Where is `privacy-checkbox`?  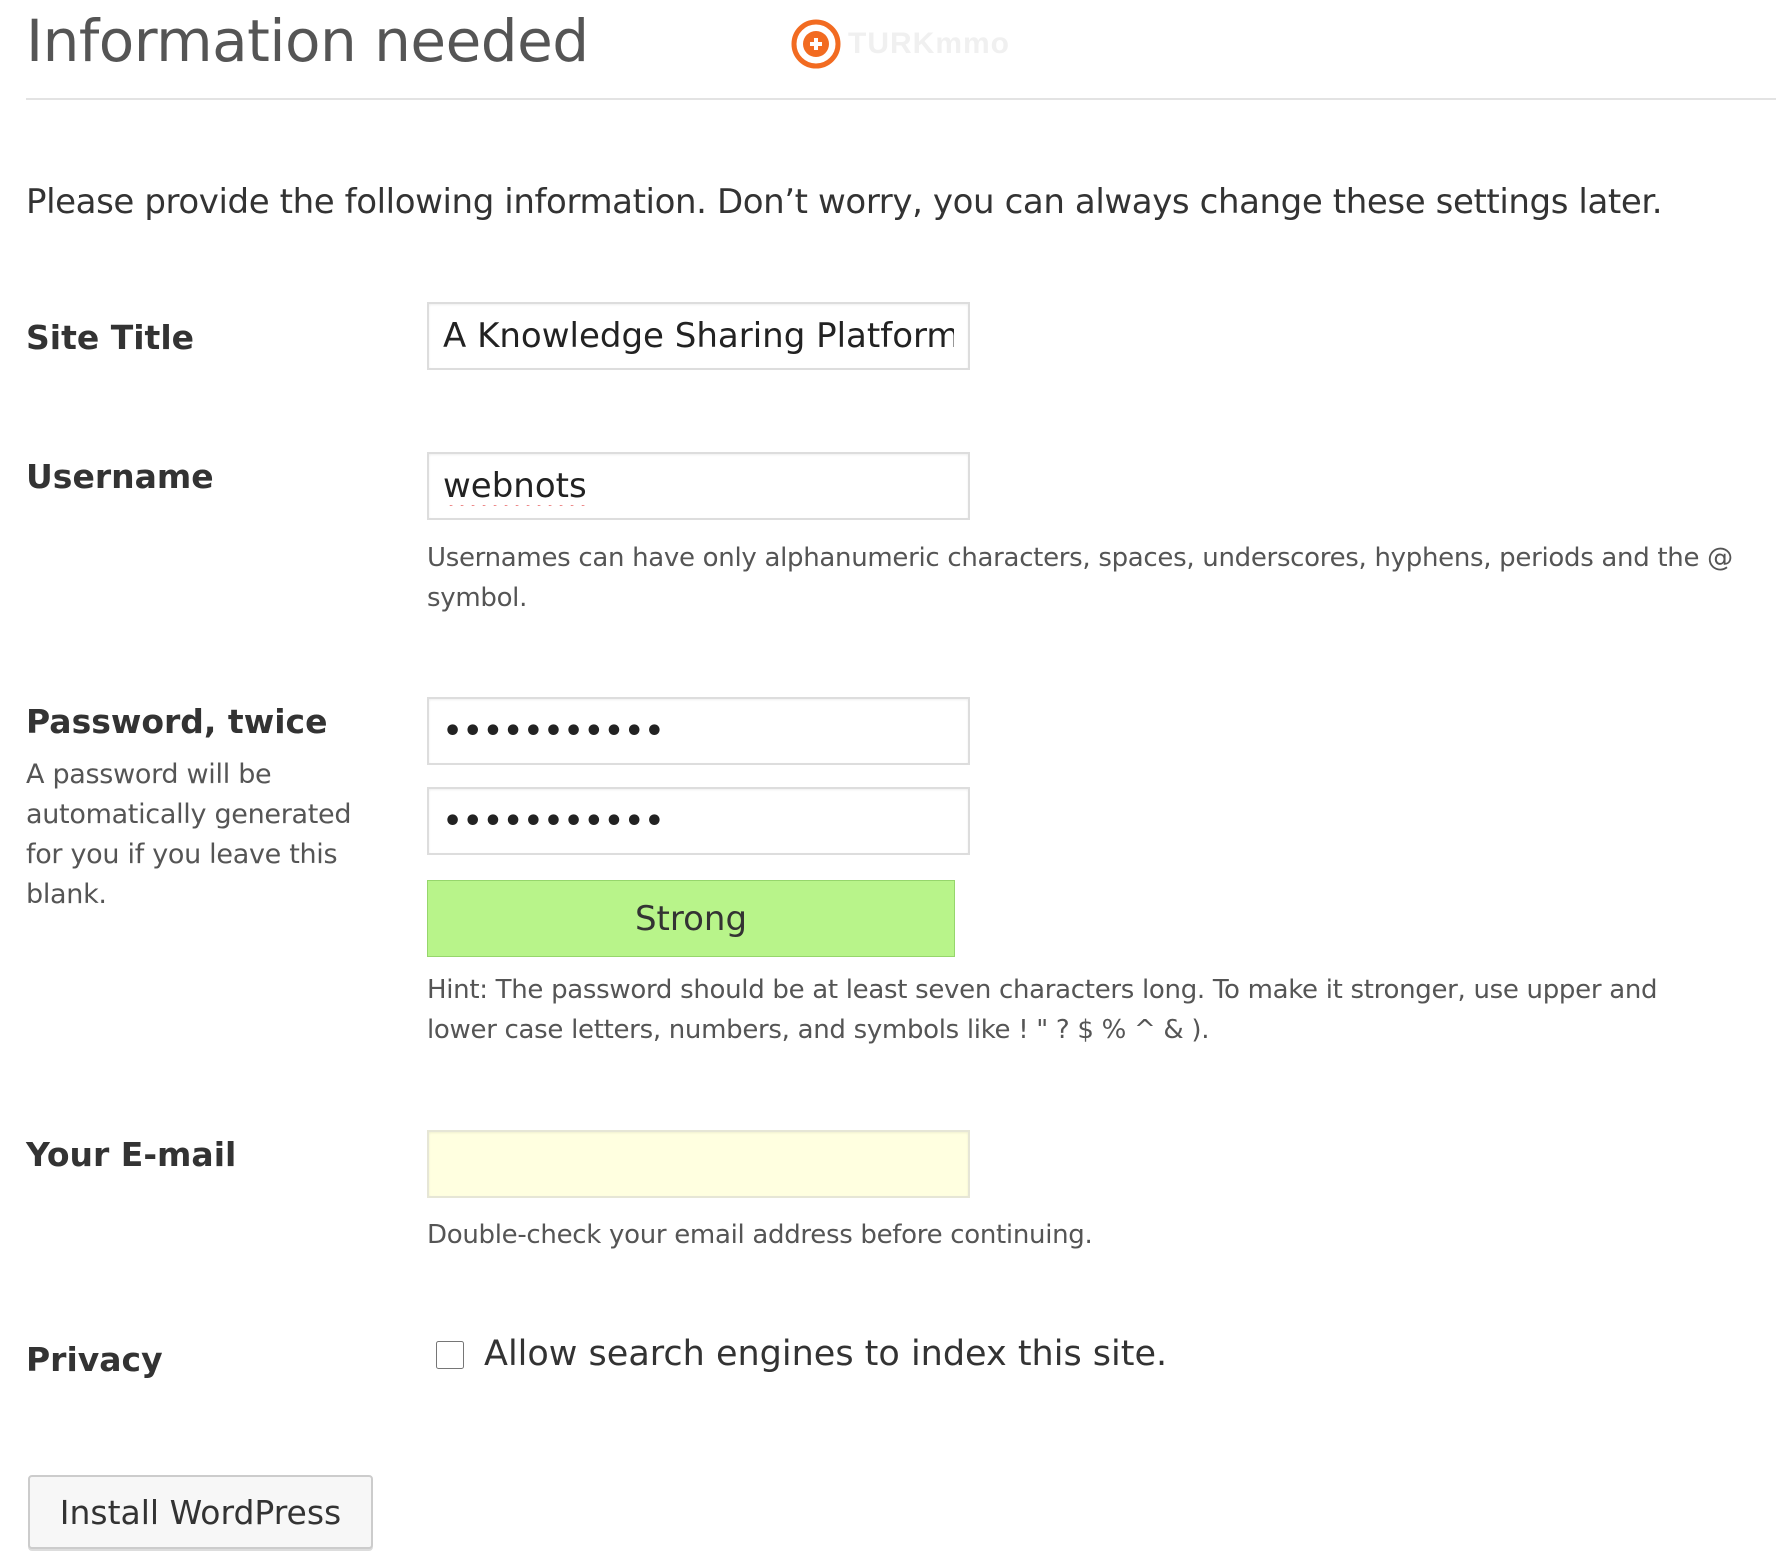
privacy-checkbox is located at coordinates (450, 1355).